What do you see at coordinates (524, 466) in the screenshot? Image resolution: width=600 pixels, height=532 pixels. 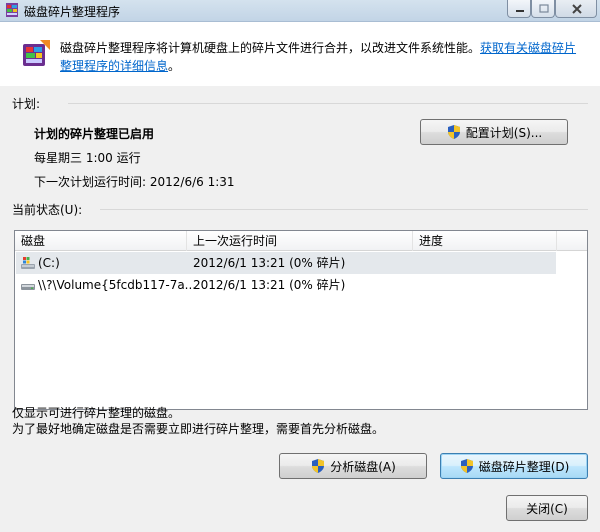 I see `defragment-disk-label: 磁盘碎片整理(D)` at bounding box center [524, 466].